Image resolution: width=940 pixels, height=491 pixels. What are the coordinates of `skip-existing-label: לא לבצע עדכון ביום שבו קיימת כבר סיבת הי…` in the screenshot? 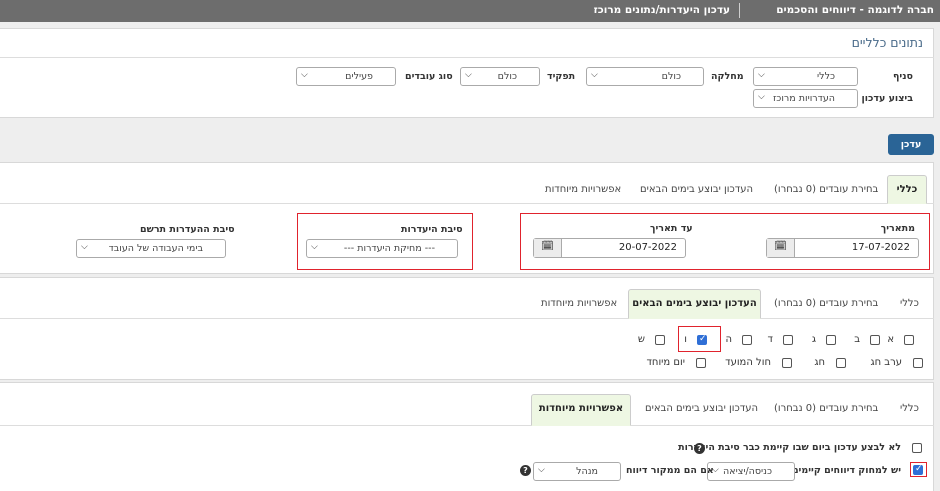 It's located at (789, 447).